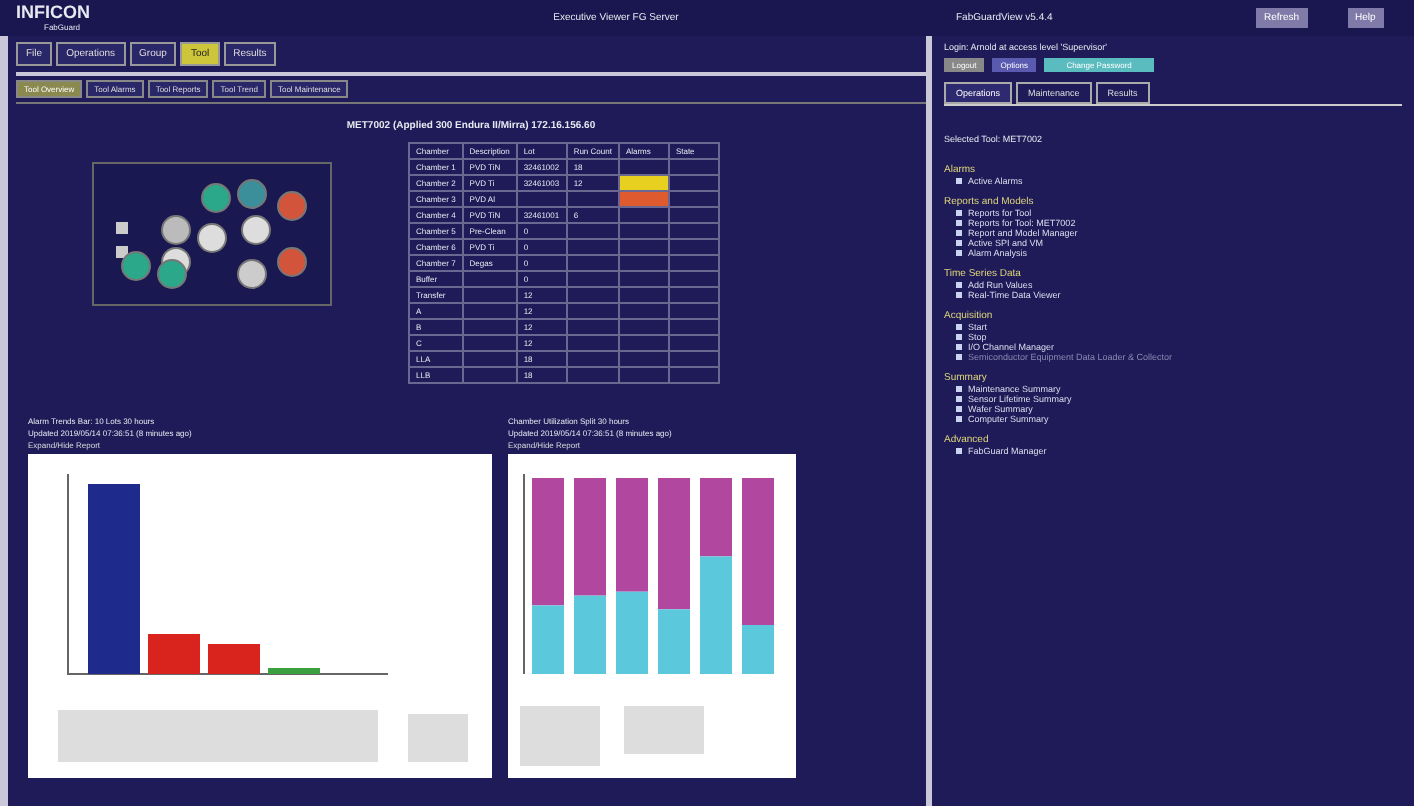  Describe the element at coordinates (54, 13) in the screenshot. I see `logo-text: INFICON` at that location.